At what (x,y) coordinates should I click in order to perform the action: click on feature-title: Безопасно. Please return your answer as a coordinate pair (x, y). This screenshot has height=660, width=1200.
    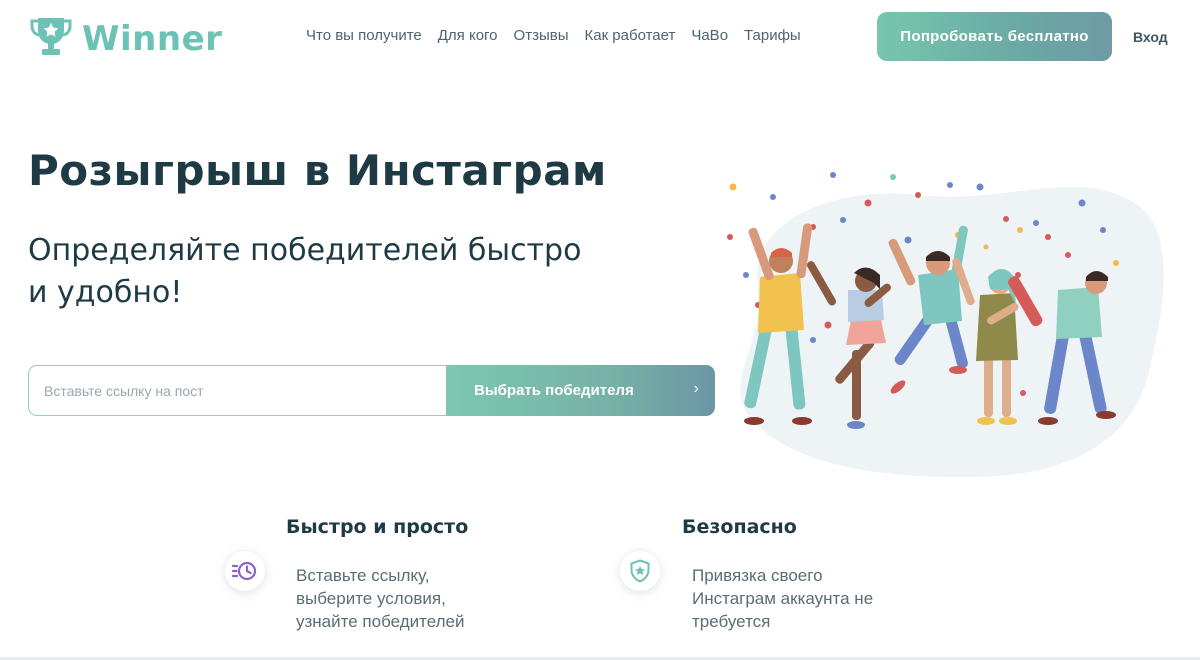
    Looking at the image, I should click on (739, 527).